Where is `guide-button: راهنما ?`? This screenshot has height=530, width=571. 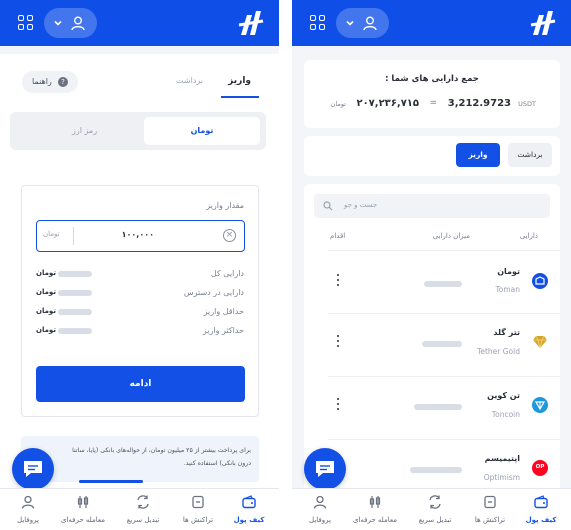
guide-button: راهنما ? is located at coordinates (50, 82).